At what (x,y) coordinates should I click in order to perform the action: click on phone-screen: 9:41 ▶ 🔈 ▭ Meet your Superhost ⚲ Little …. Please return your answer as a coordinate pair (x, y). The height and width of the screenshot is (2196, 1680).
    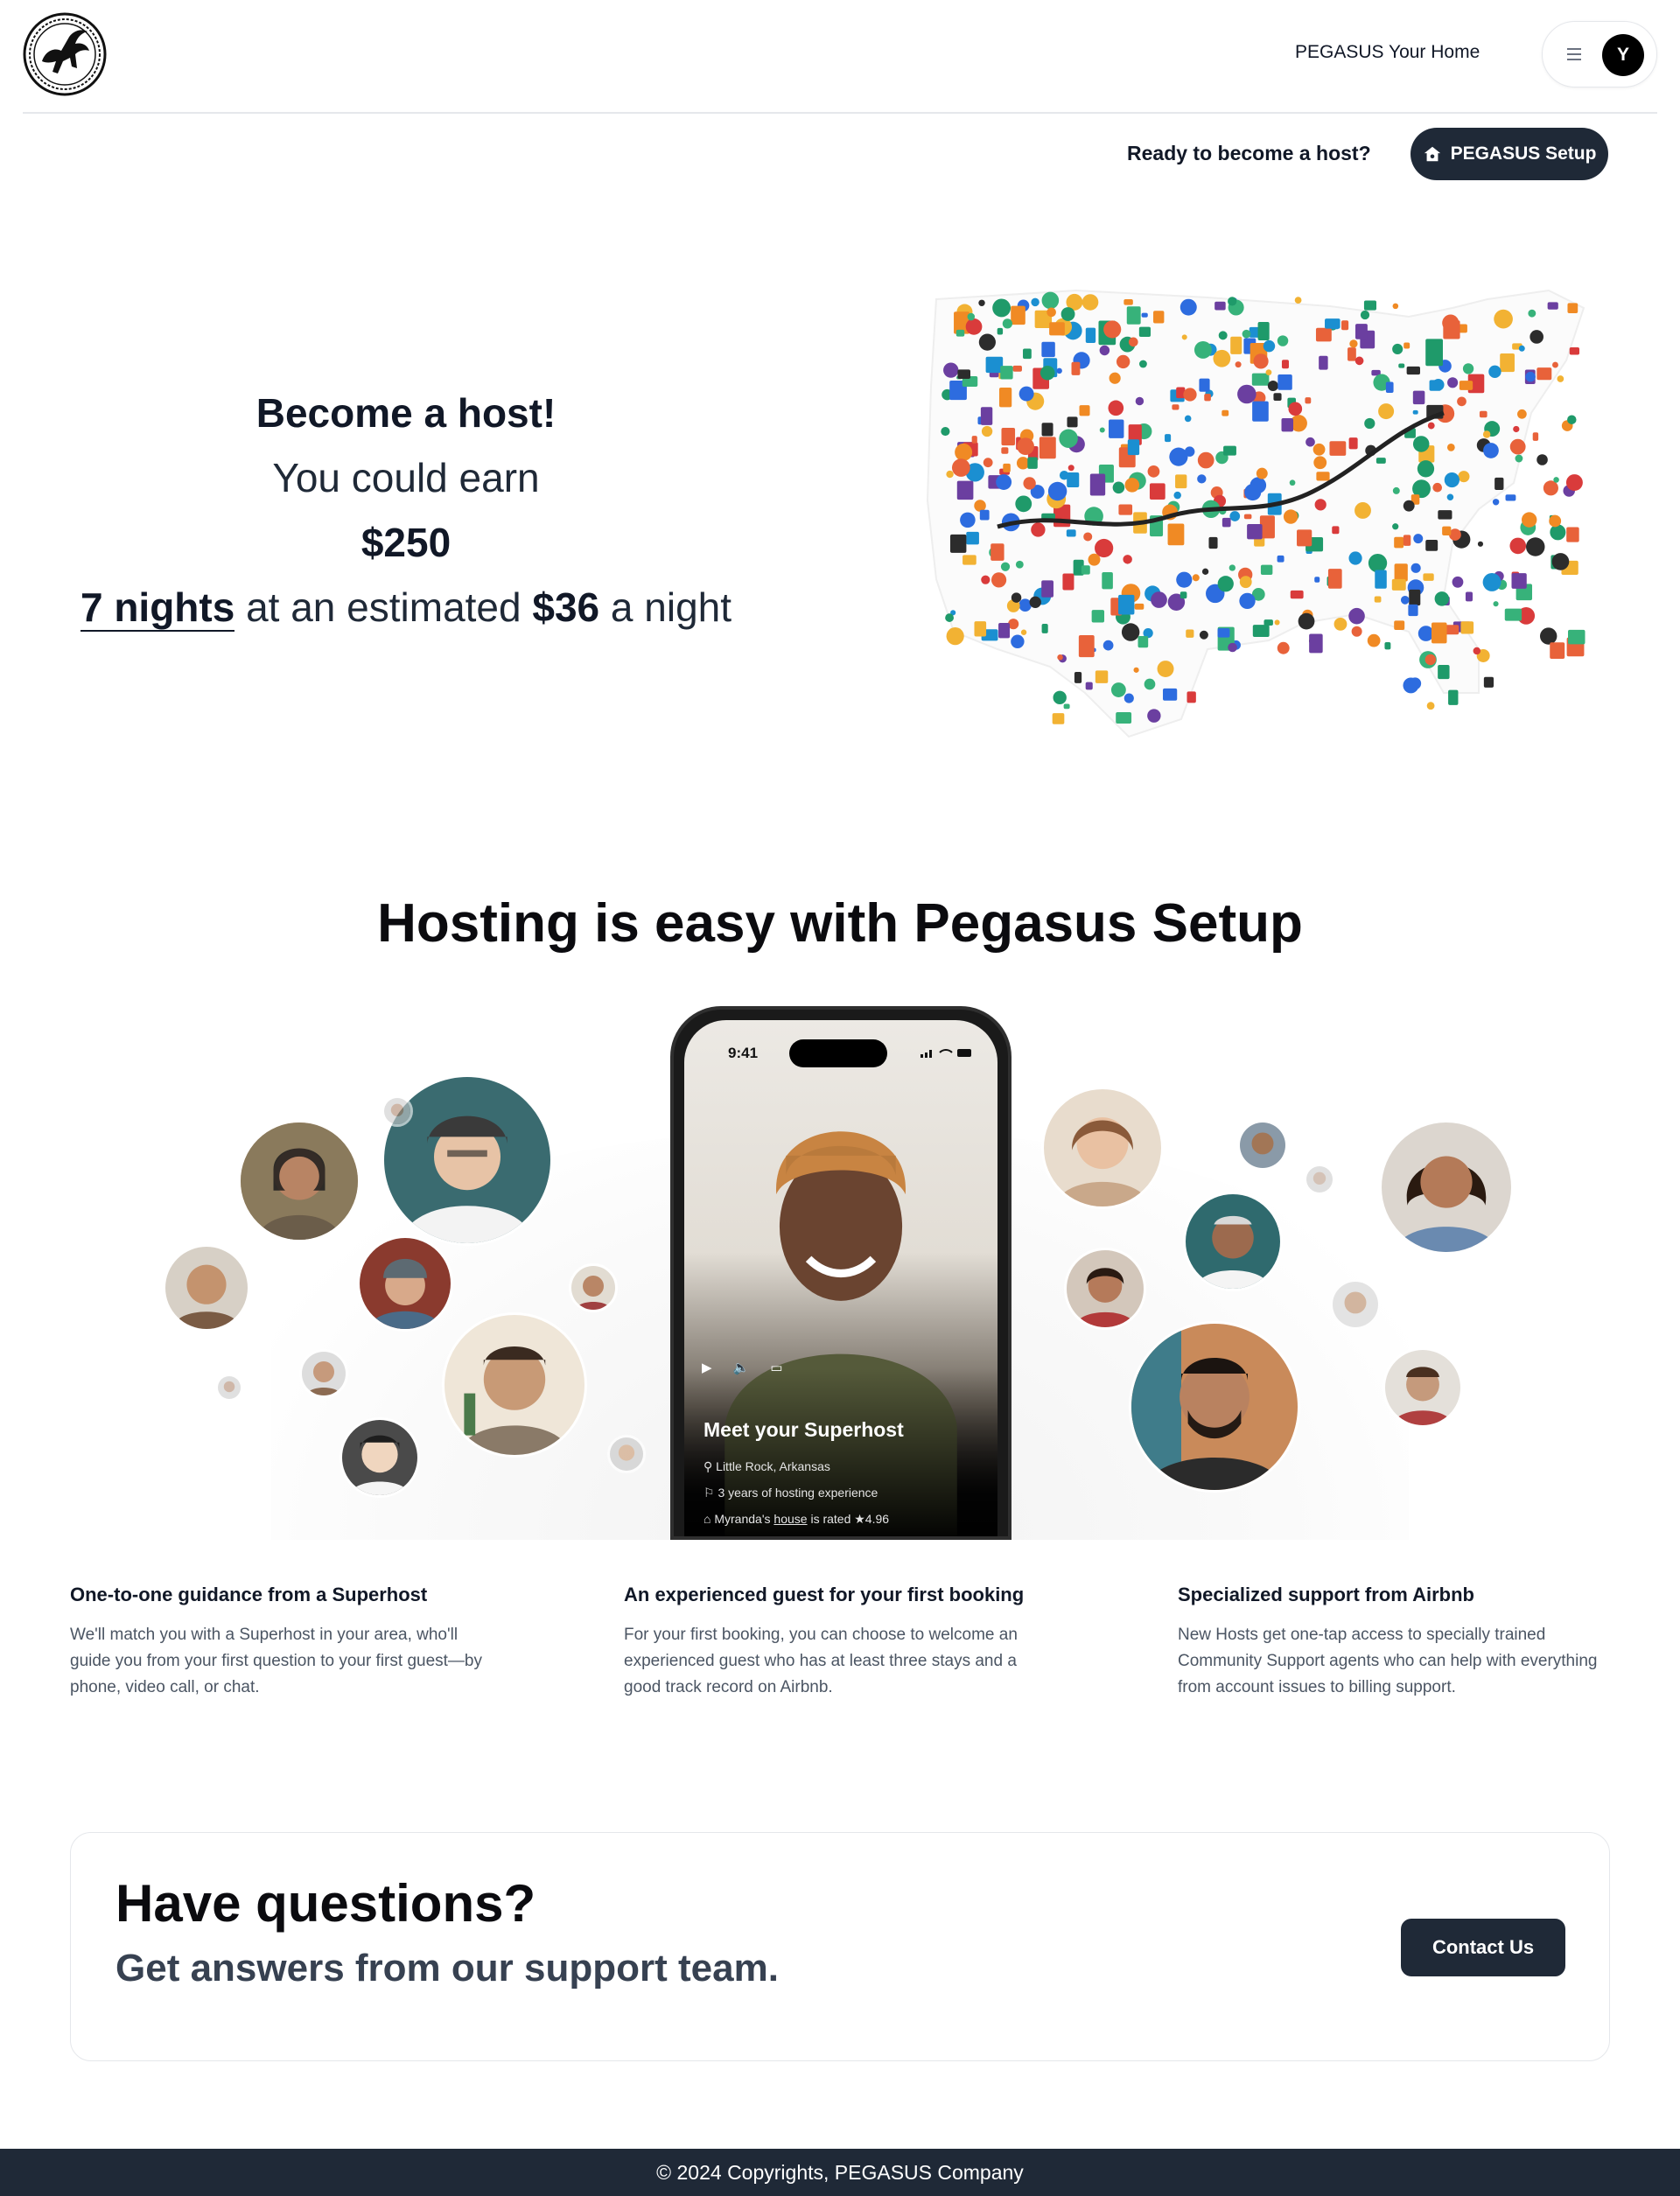
    Looking at the image, I should click on (841, 1278).